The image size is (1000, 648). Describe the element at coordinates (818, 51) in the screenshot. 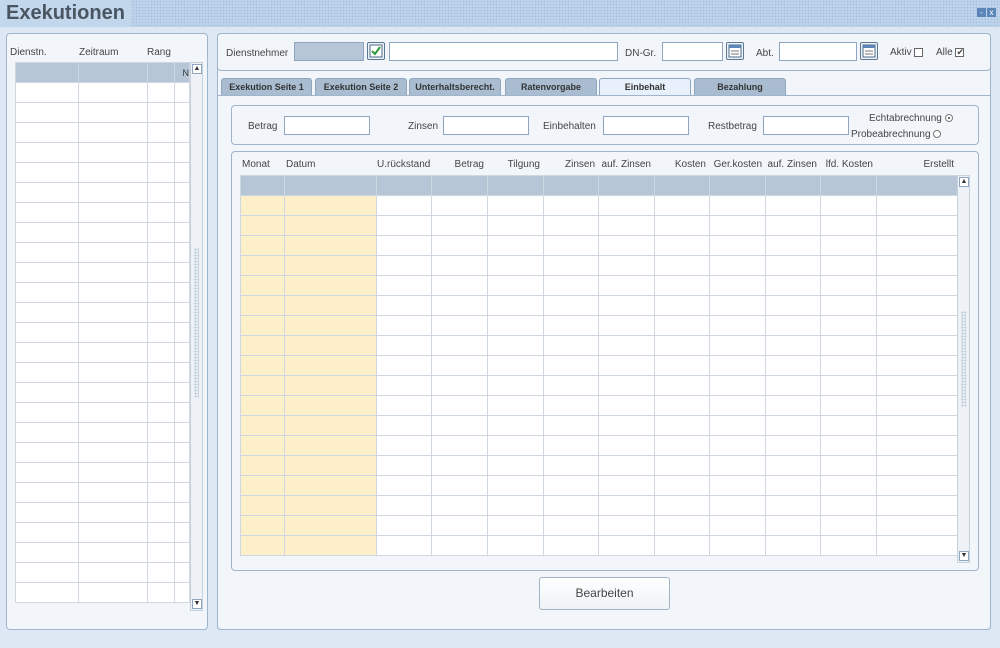

I see `abt-field` at that location.